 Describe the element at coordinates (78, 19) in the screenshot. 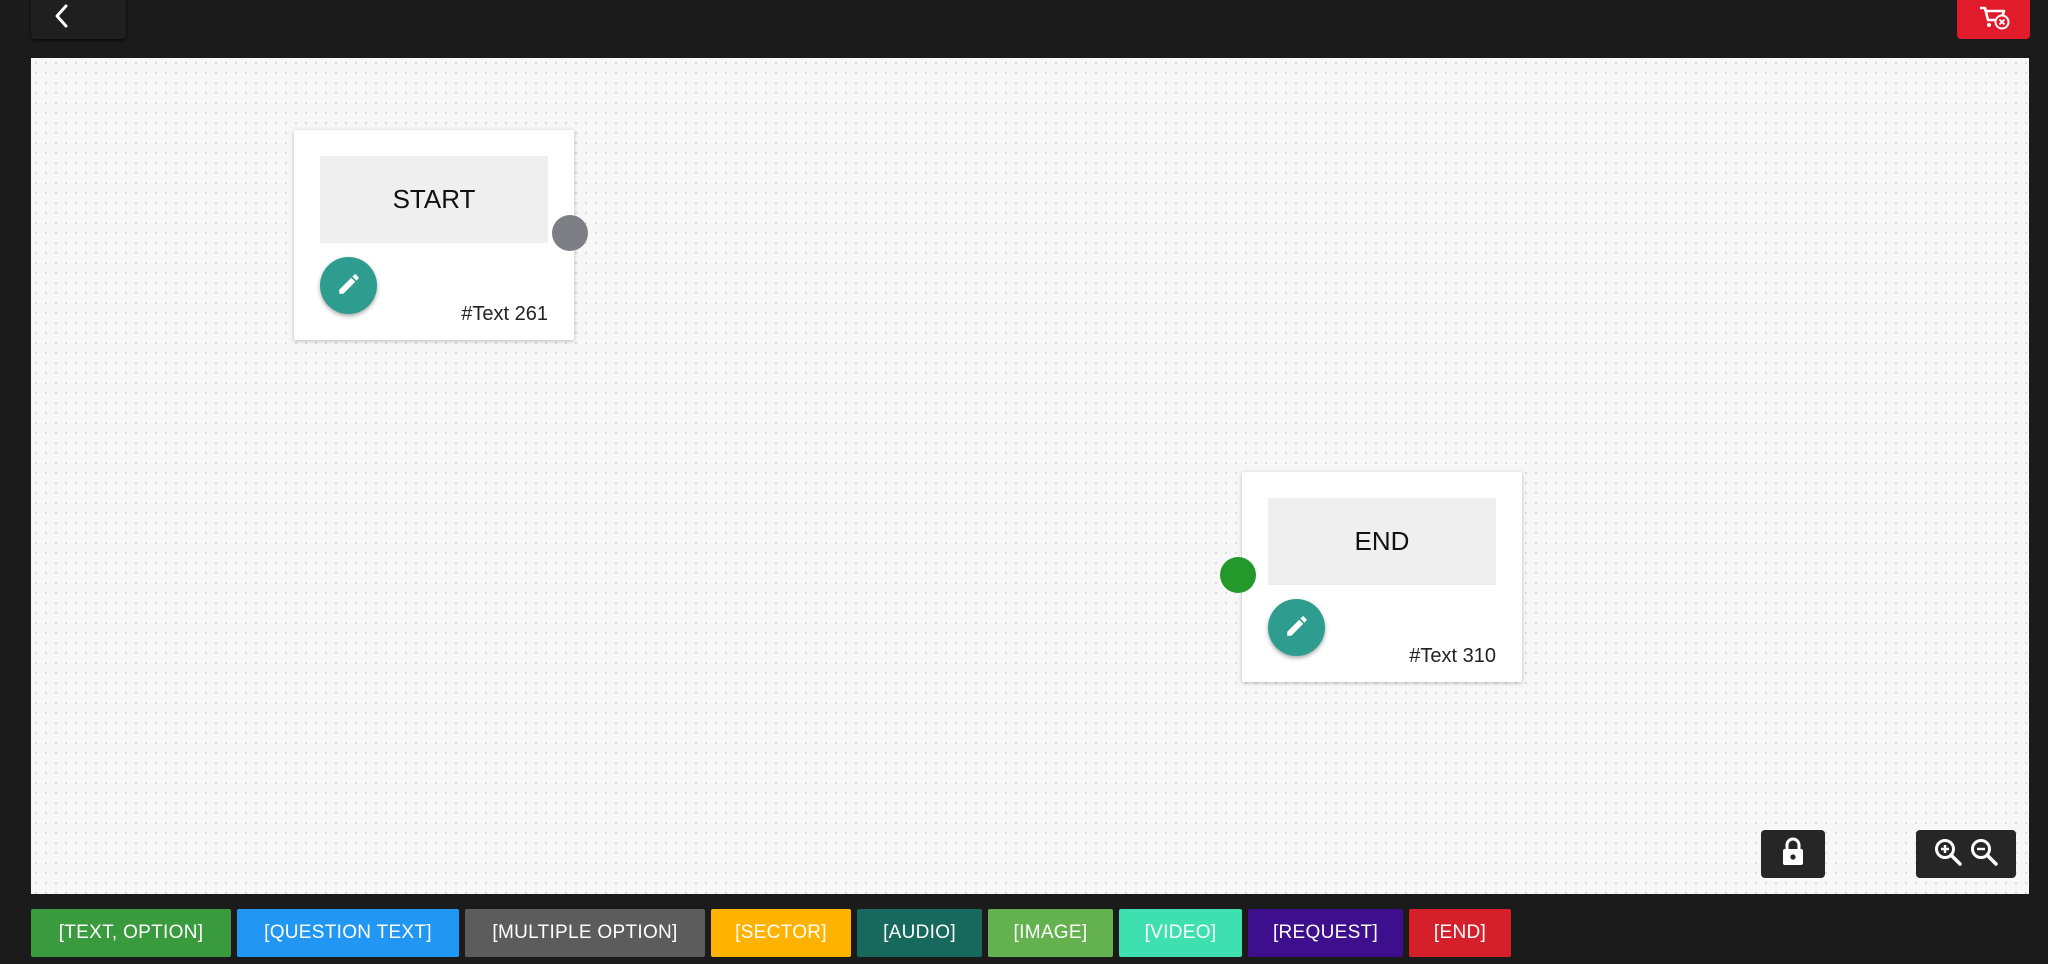

I see `back-button` at that location.